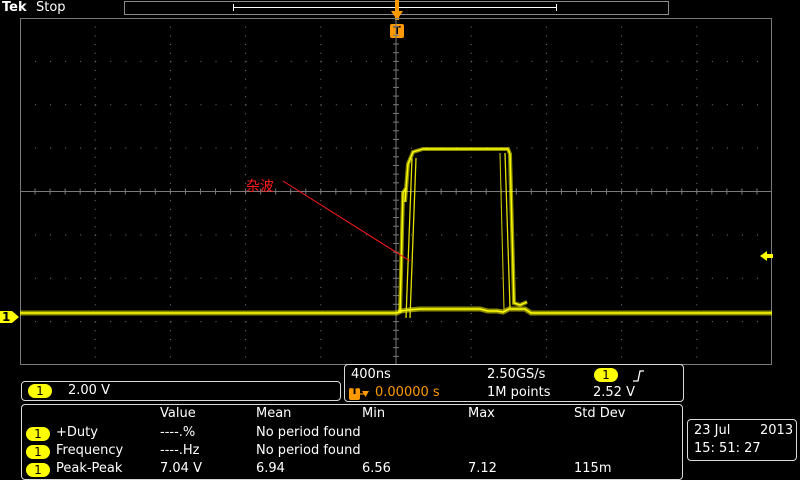 The height and width of the screenshot is (480, 800). Describe the element at coordinates (352, 470) in the screenshot. I see `measurement-row-peak-peak: 1 Peak-Peak 7.04 V 6.94 6.56 7.12 115m` at that location.